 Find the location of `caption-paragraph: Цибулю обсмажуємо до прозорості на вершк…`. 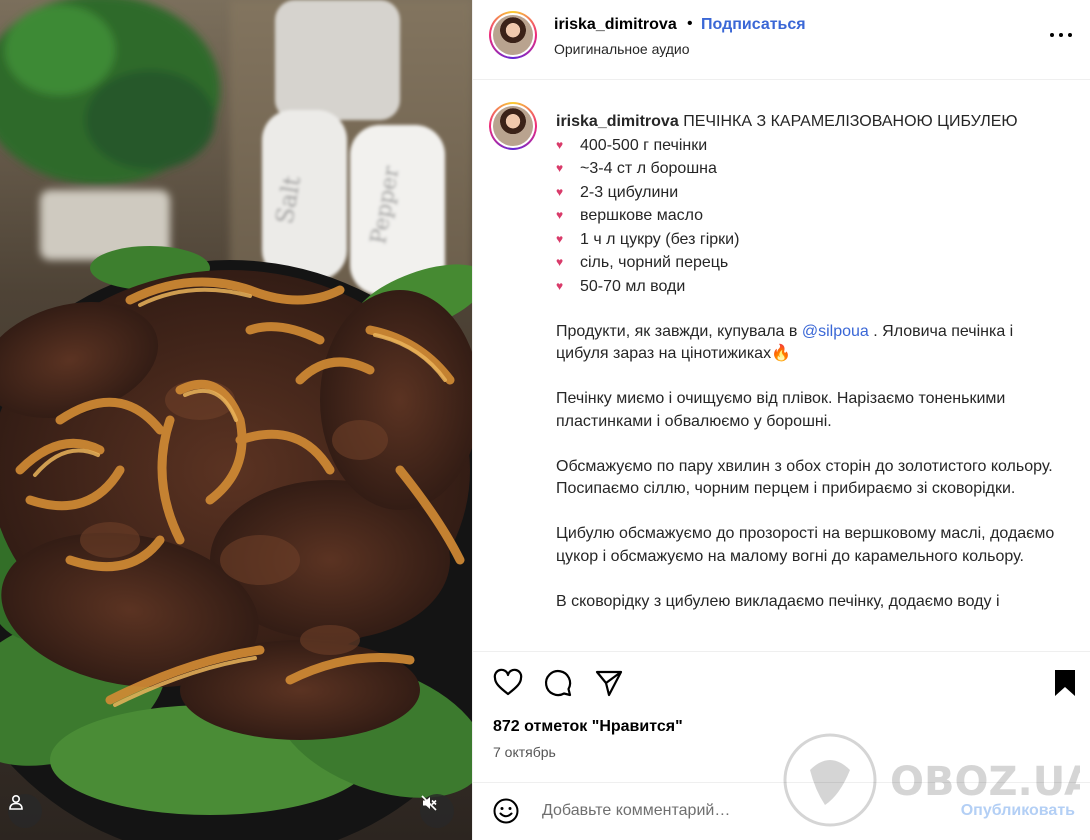

caption-paragraph: Цибулю обсмажуємо до прозорості на вершк… is located at coordinates (805, 545).